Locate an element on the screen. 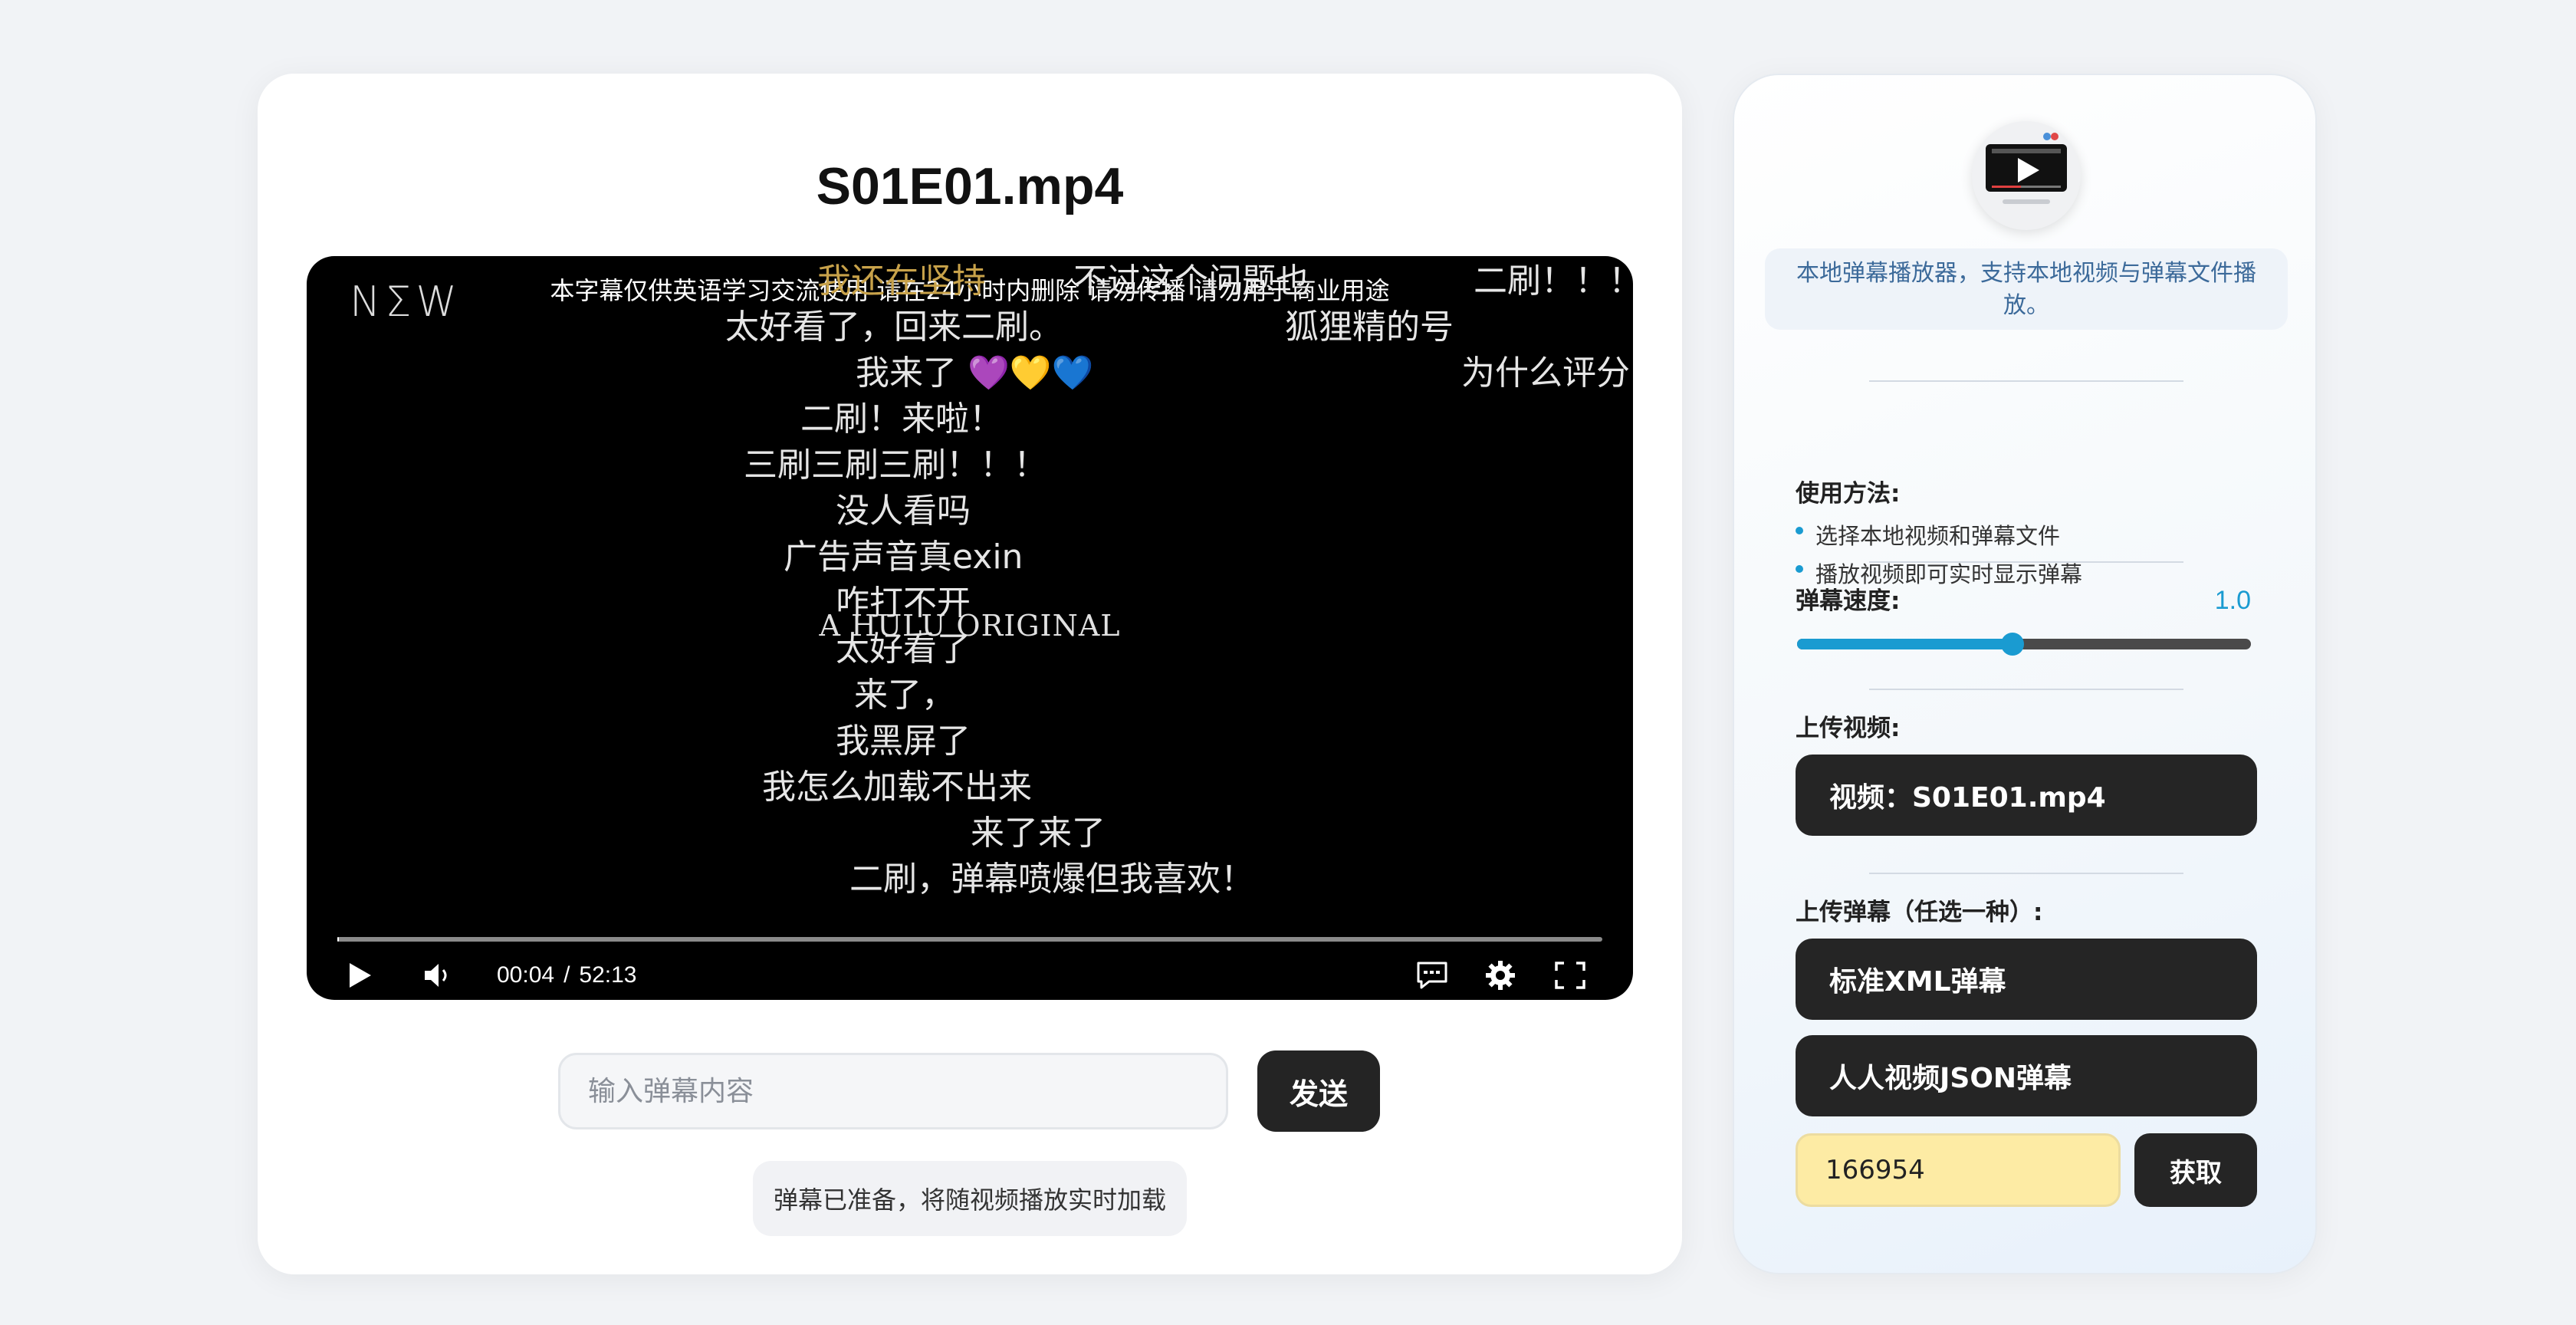  duration: 52:13 is located at coordinates (608, 975).